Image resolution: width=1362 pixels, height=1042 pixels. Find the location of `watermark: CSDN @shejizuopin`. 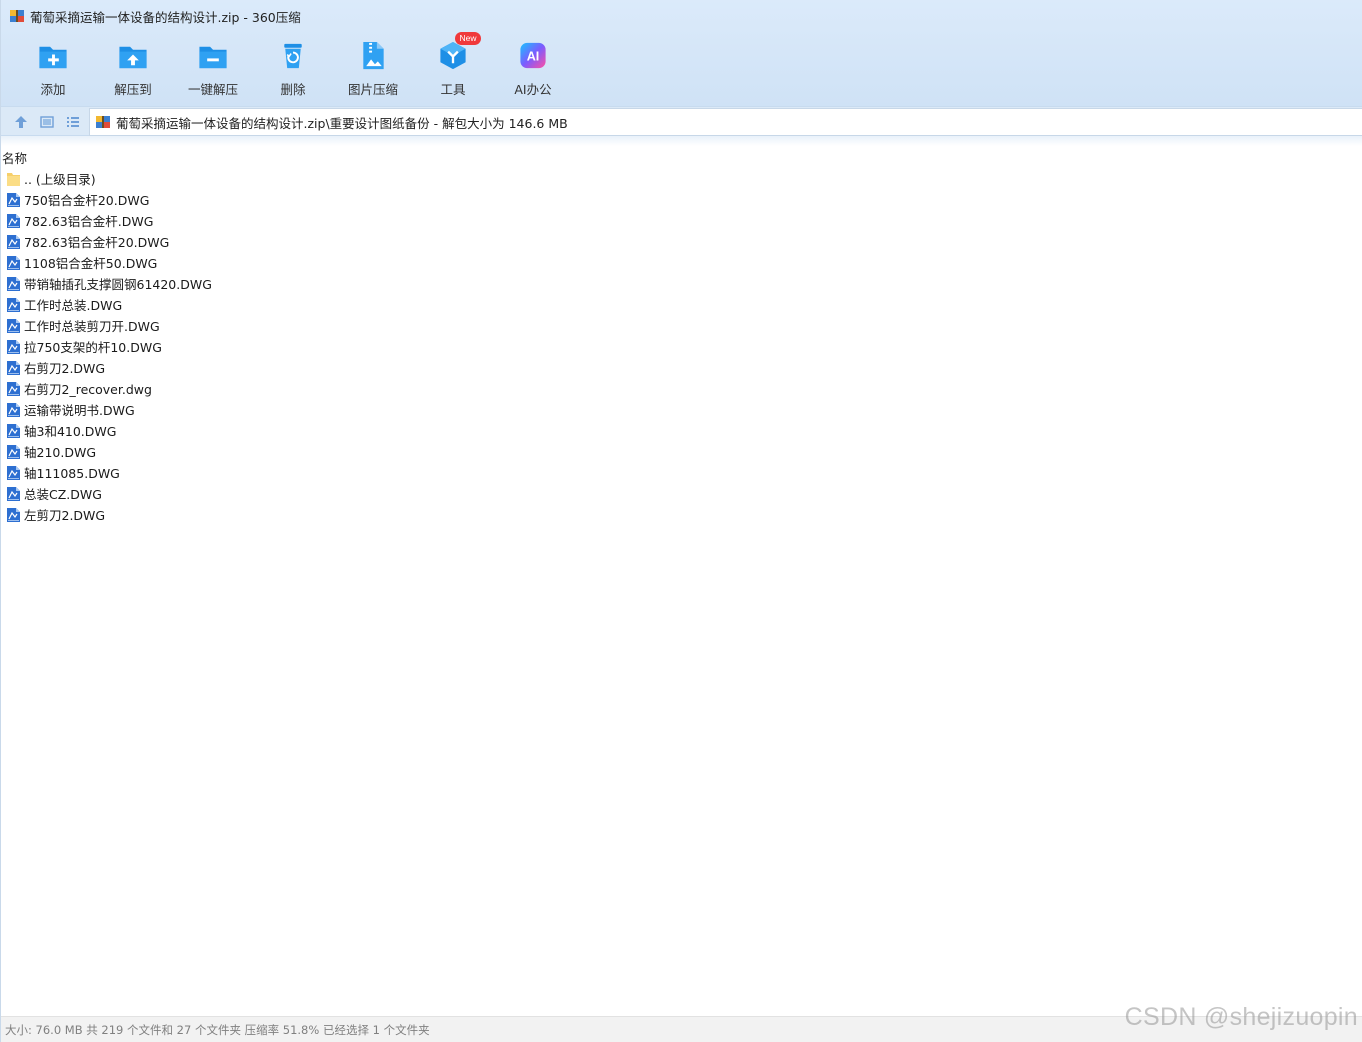

watermark: CSDN @shejizuopin is located at coordinates (1241, 1017).